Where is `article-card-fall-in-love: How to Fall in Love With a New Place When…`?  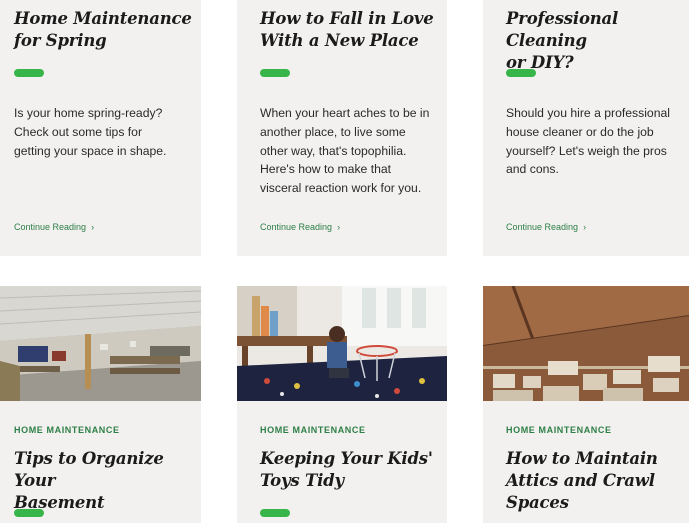
article-card-fall-in-love: How to Fall in Love With a New Place When… is located at coordinates (342, 128).